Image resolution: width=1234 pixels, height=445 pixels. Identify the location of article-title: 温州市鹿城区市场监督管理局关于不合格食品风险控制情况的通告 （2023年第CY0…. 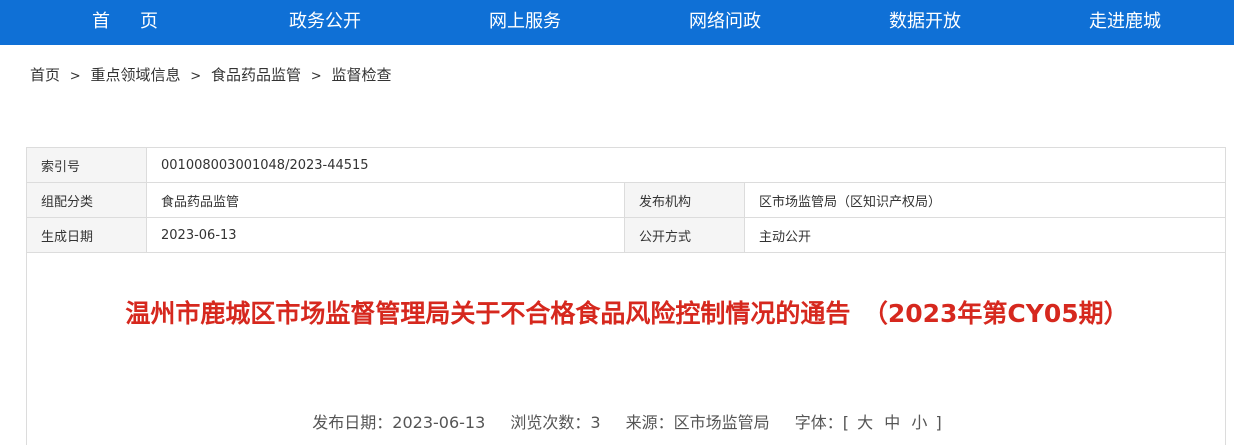
(627, 313).